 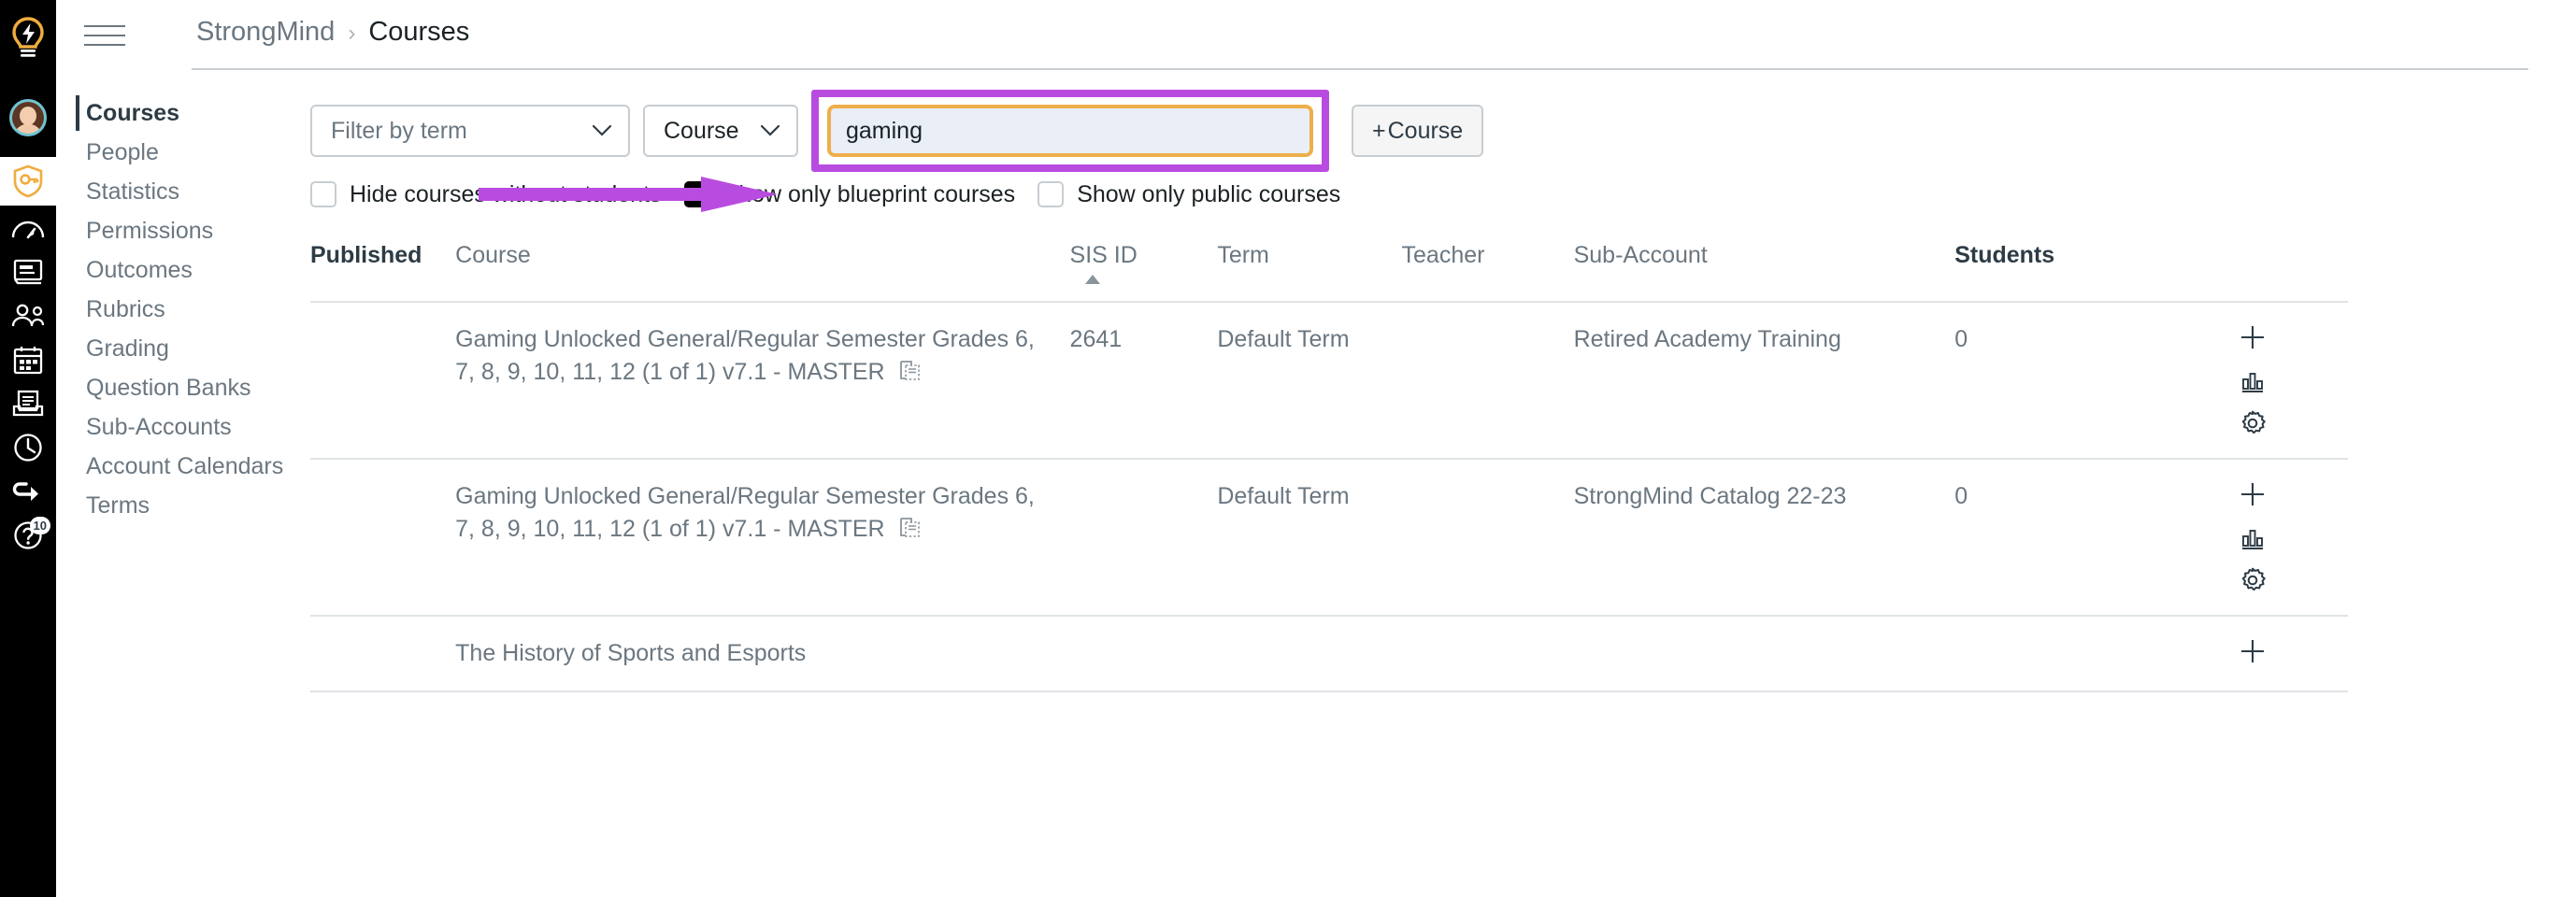 What do you see at coordinates (630, 653) in the screenshot?
I see `course-name-link: The History of Sports and Esports` at bounding box center [630, 653].